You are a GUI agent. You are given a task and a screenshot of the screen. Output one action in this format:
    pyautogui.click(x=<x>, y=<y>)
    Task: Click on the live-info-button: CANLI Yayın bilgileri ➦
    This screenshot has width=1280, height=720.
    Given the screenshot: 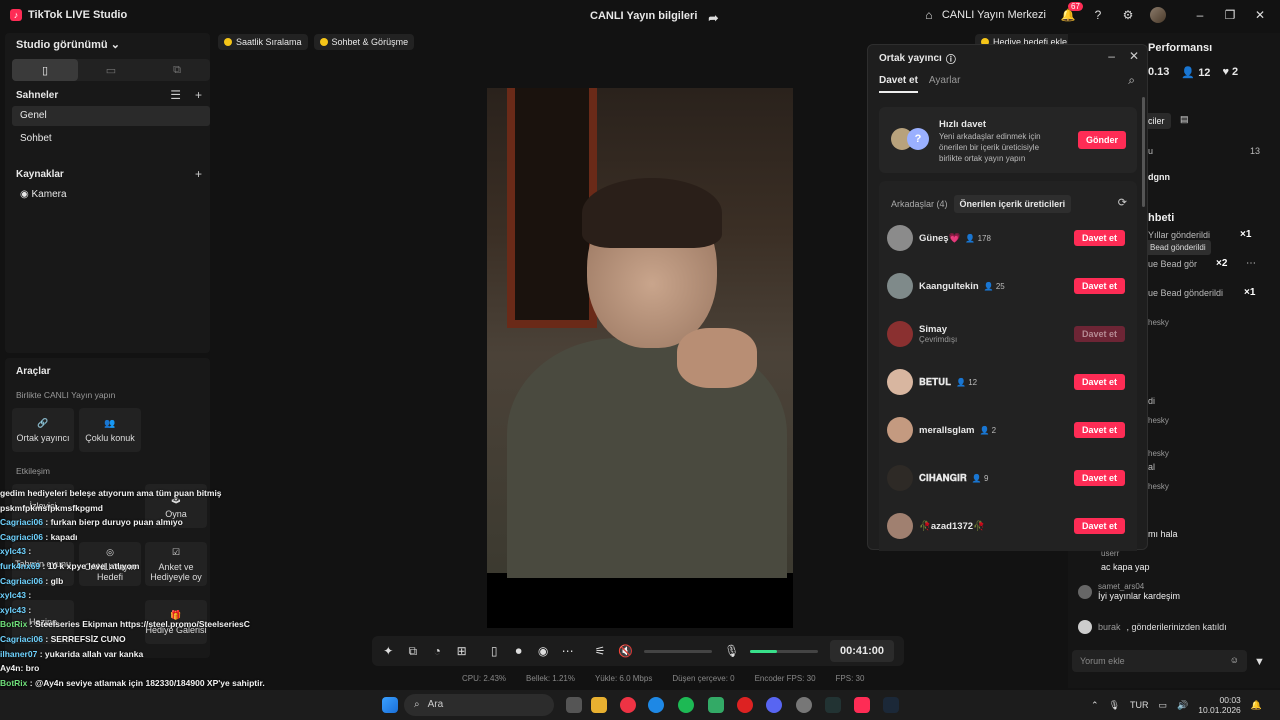 What is the action you would take?
    pyautogui.click(x=655, y=18)
    